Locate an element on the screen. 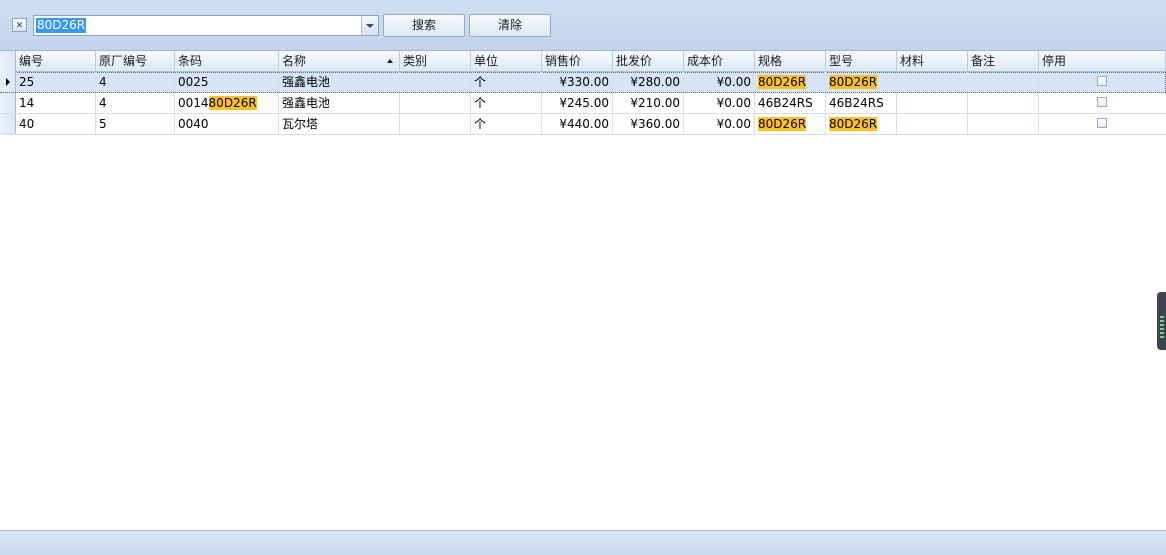  cell-barcode: 001480D26R is located at coordinates (227, 103).